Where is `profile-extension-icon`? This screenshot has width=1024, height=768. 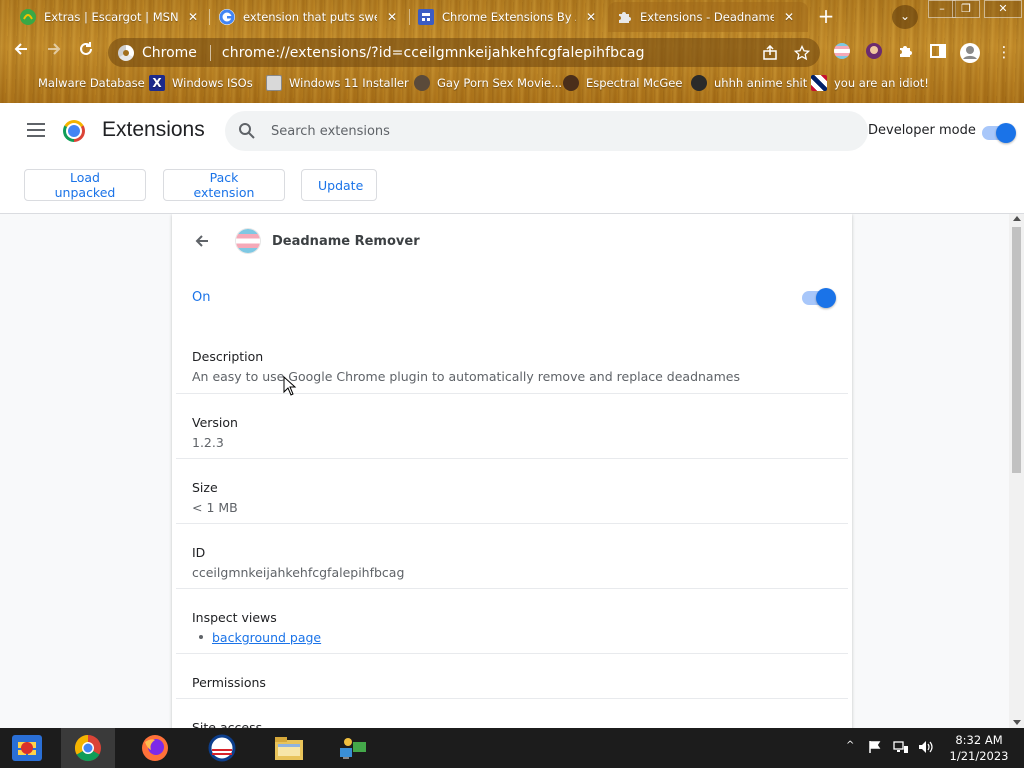
profile-extension-icon is located at coordinates (874, 52).